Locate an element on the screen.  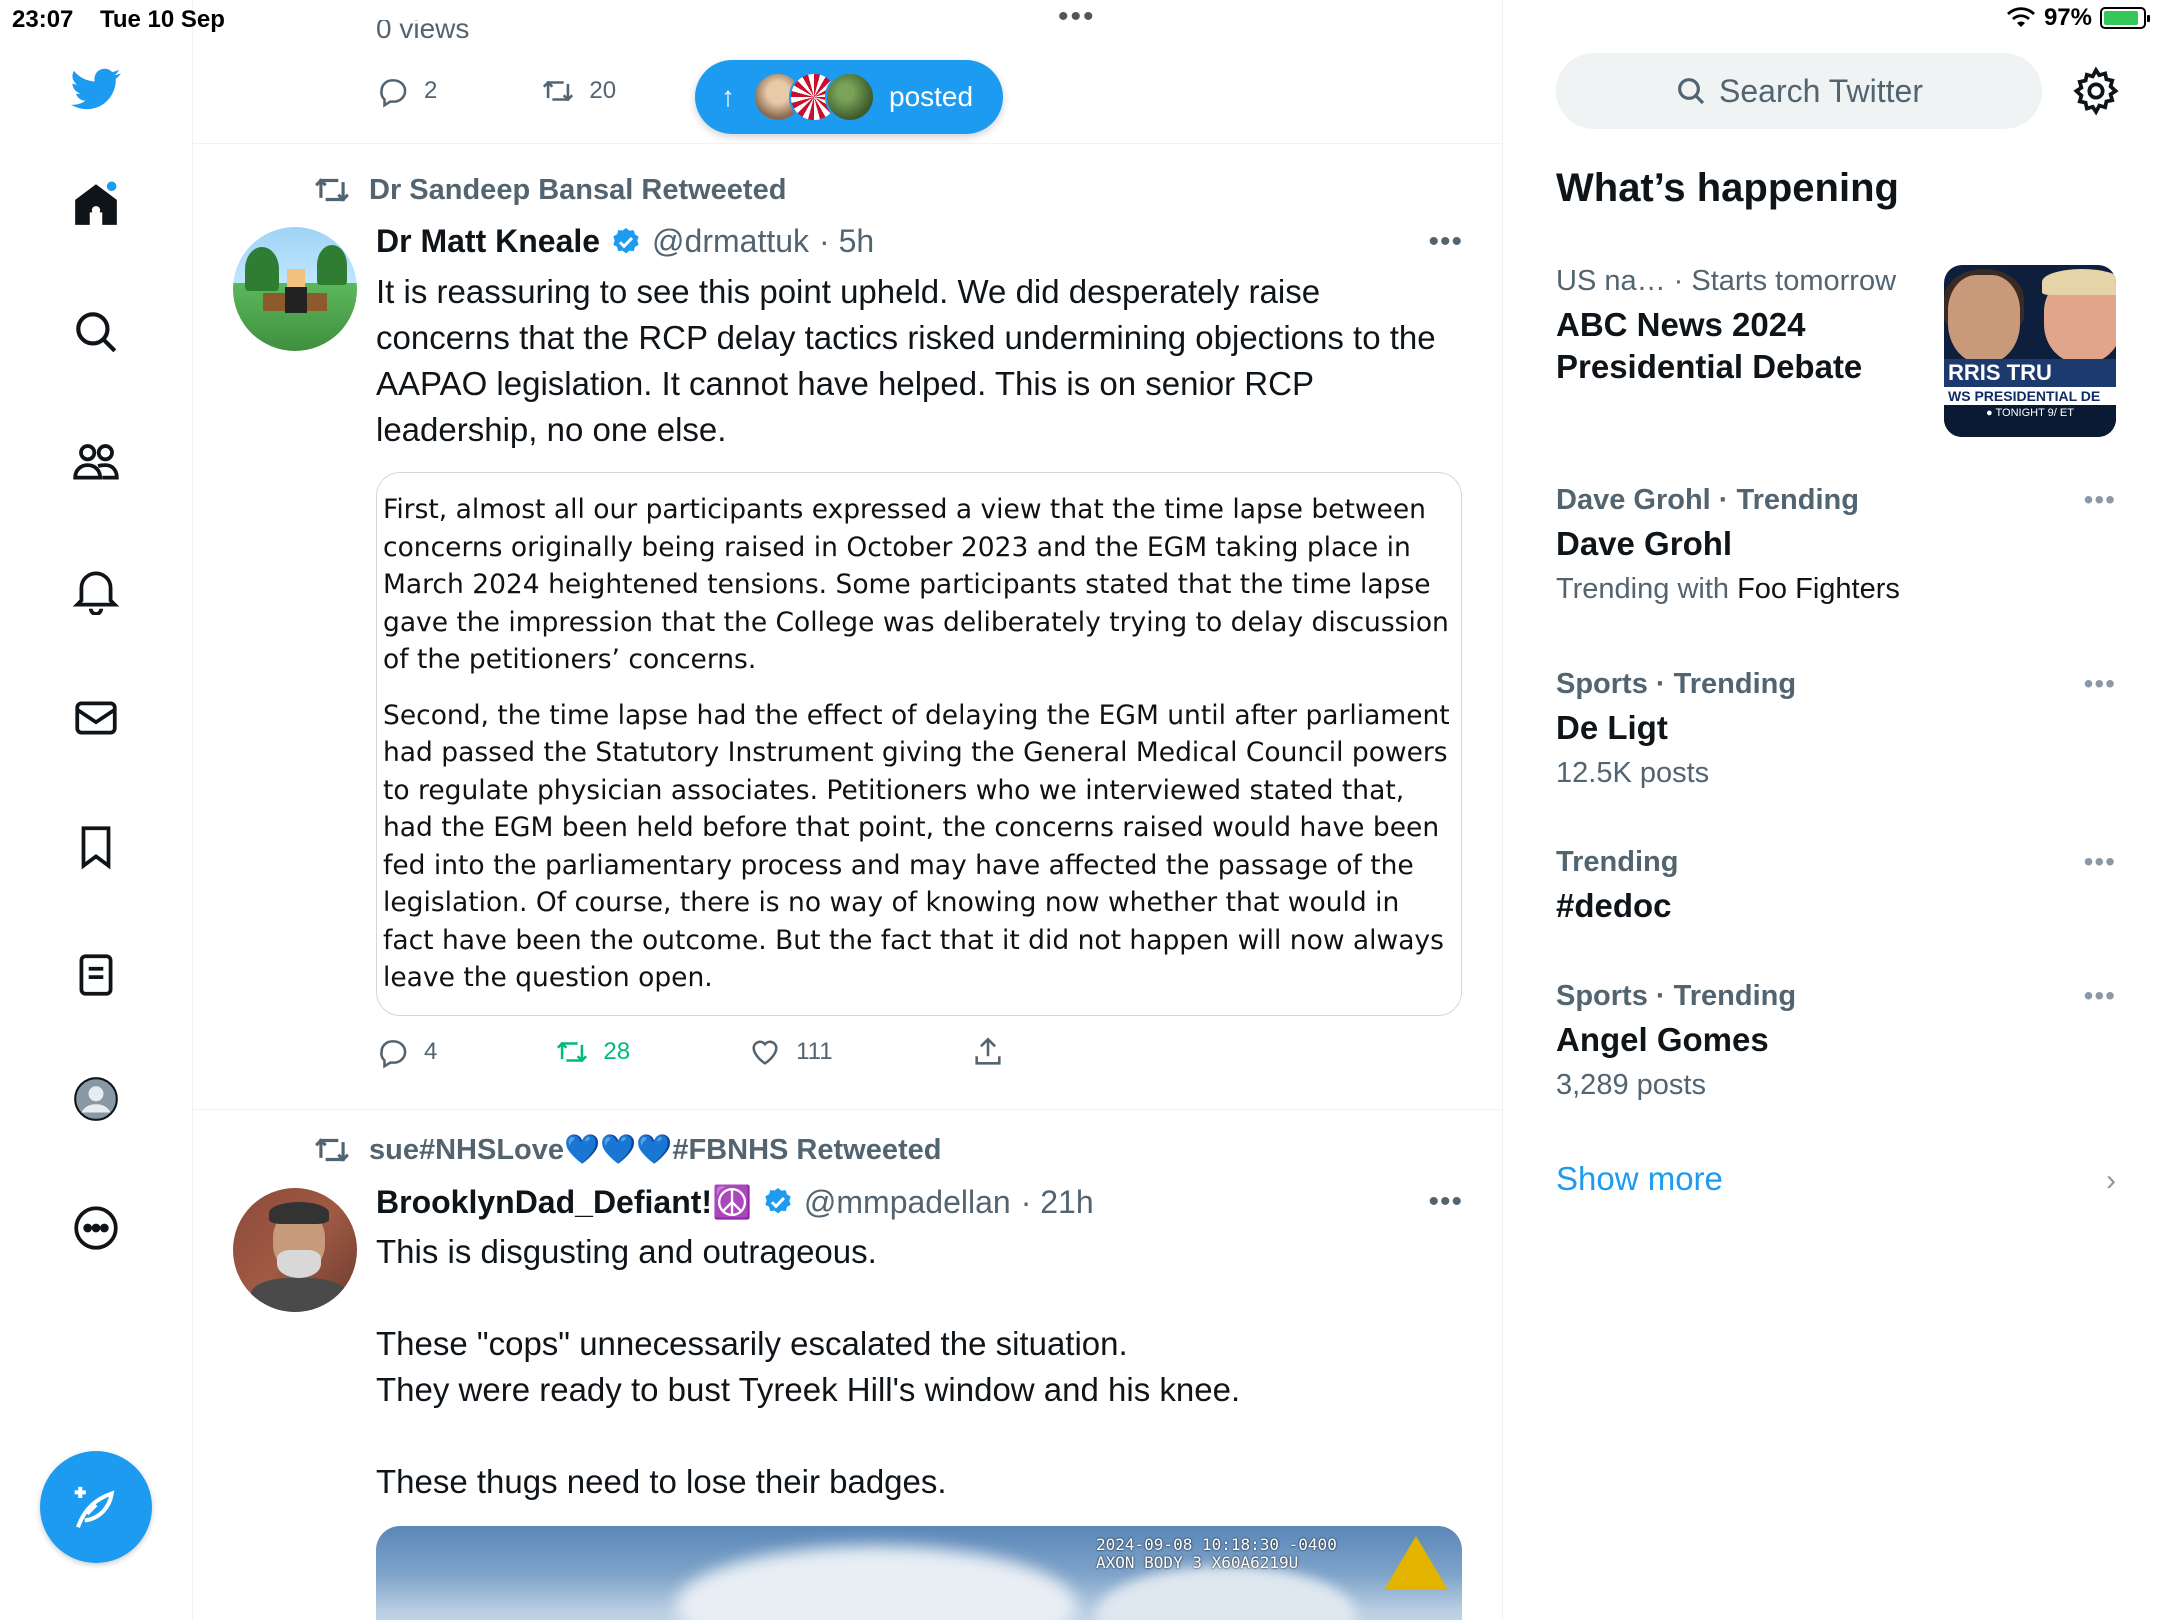
wifi-icon is located at coordinates (2020, 17).